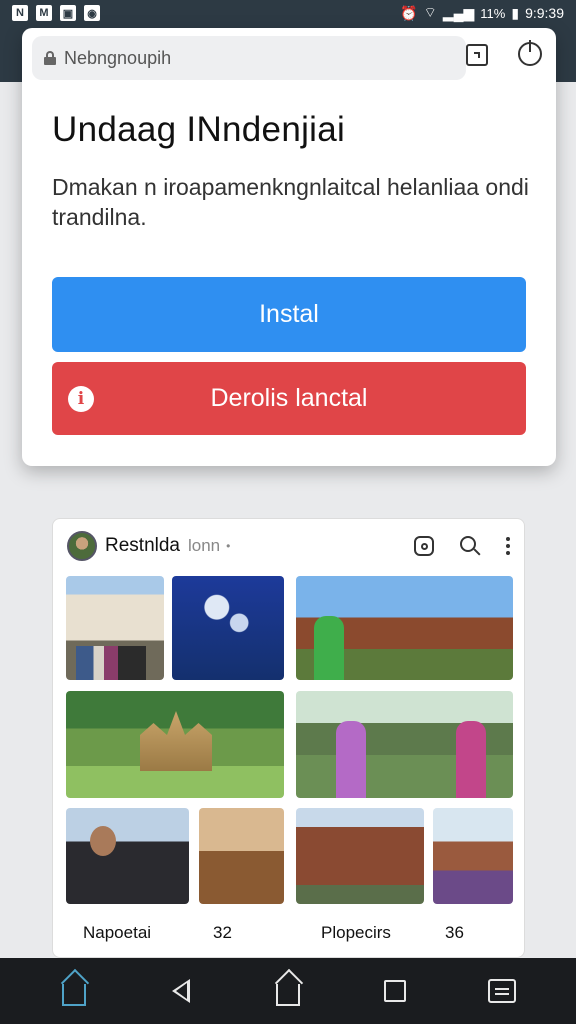 The height and width of the screenshot is (1024, 576). What do you see at coordinates (68, 13) in the screenshot?
I see `notification-image-icon: ▣` at bounding box center [68, 13].